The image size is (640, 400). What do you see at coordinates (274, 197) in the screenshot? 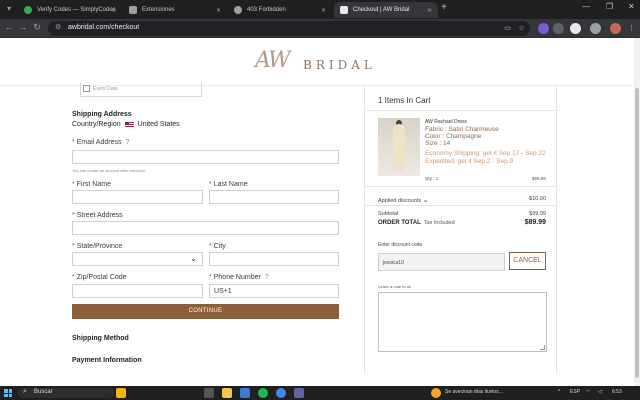
I see `last-name-field` at bounding box center [274, 197].